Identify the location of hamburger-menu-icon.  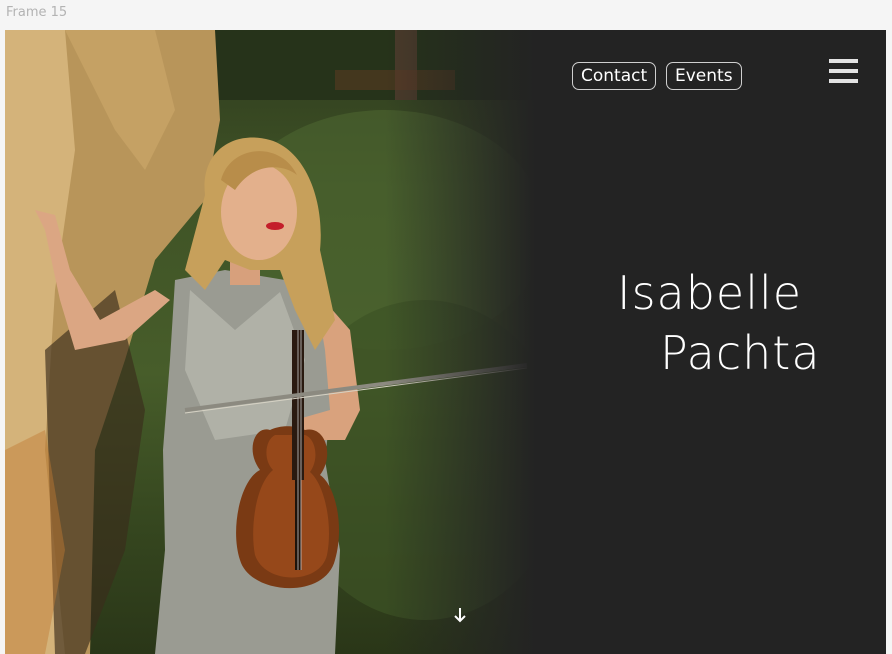
(843, 71).